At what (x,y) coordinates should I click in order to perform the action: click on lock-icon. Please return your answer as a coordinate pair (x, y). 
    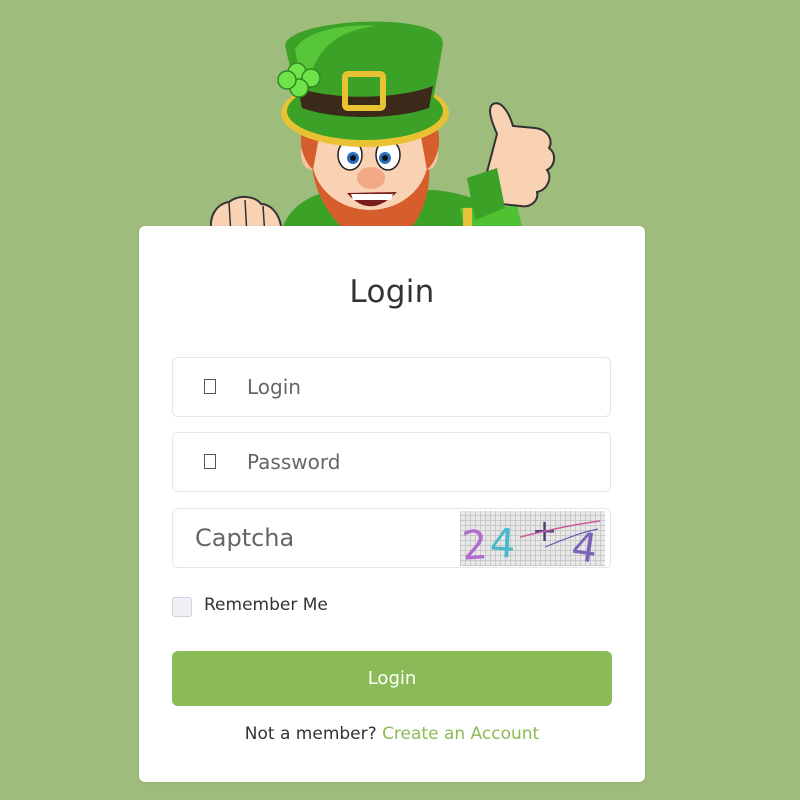
    Looking at the image, I should click on (210, 461).